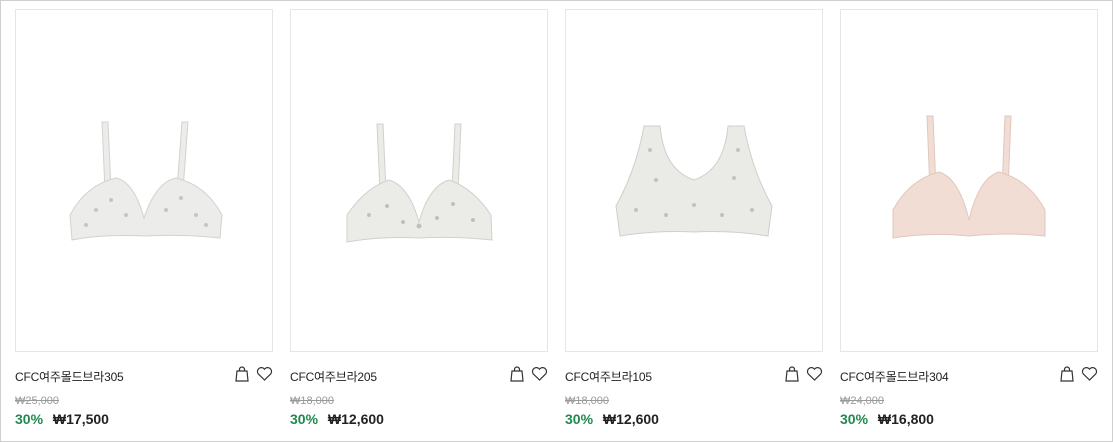 Image resolution: width=1113 pixels, height=442 pixels. What do you see at coordinates (905, 419) in the screenshot?
I see `sale-price: ₩16,800` at bounding box center [905, 419].